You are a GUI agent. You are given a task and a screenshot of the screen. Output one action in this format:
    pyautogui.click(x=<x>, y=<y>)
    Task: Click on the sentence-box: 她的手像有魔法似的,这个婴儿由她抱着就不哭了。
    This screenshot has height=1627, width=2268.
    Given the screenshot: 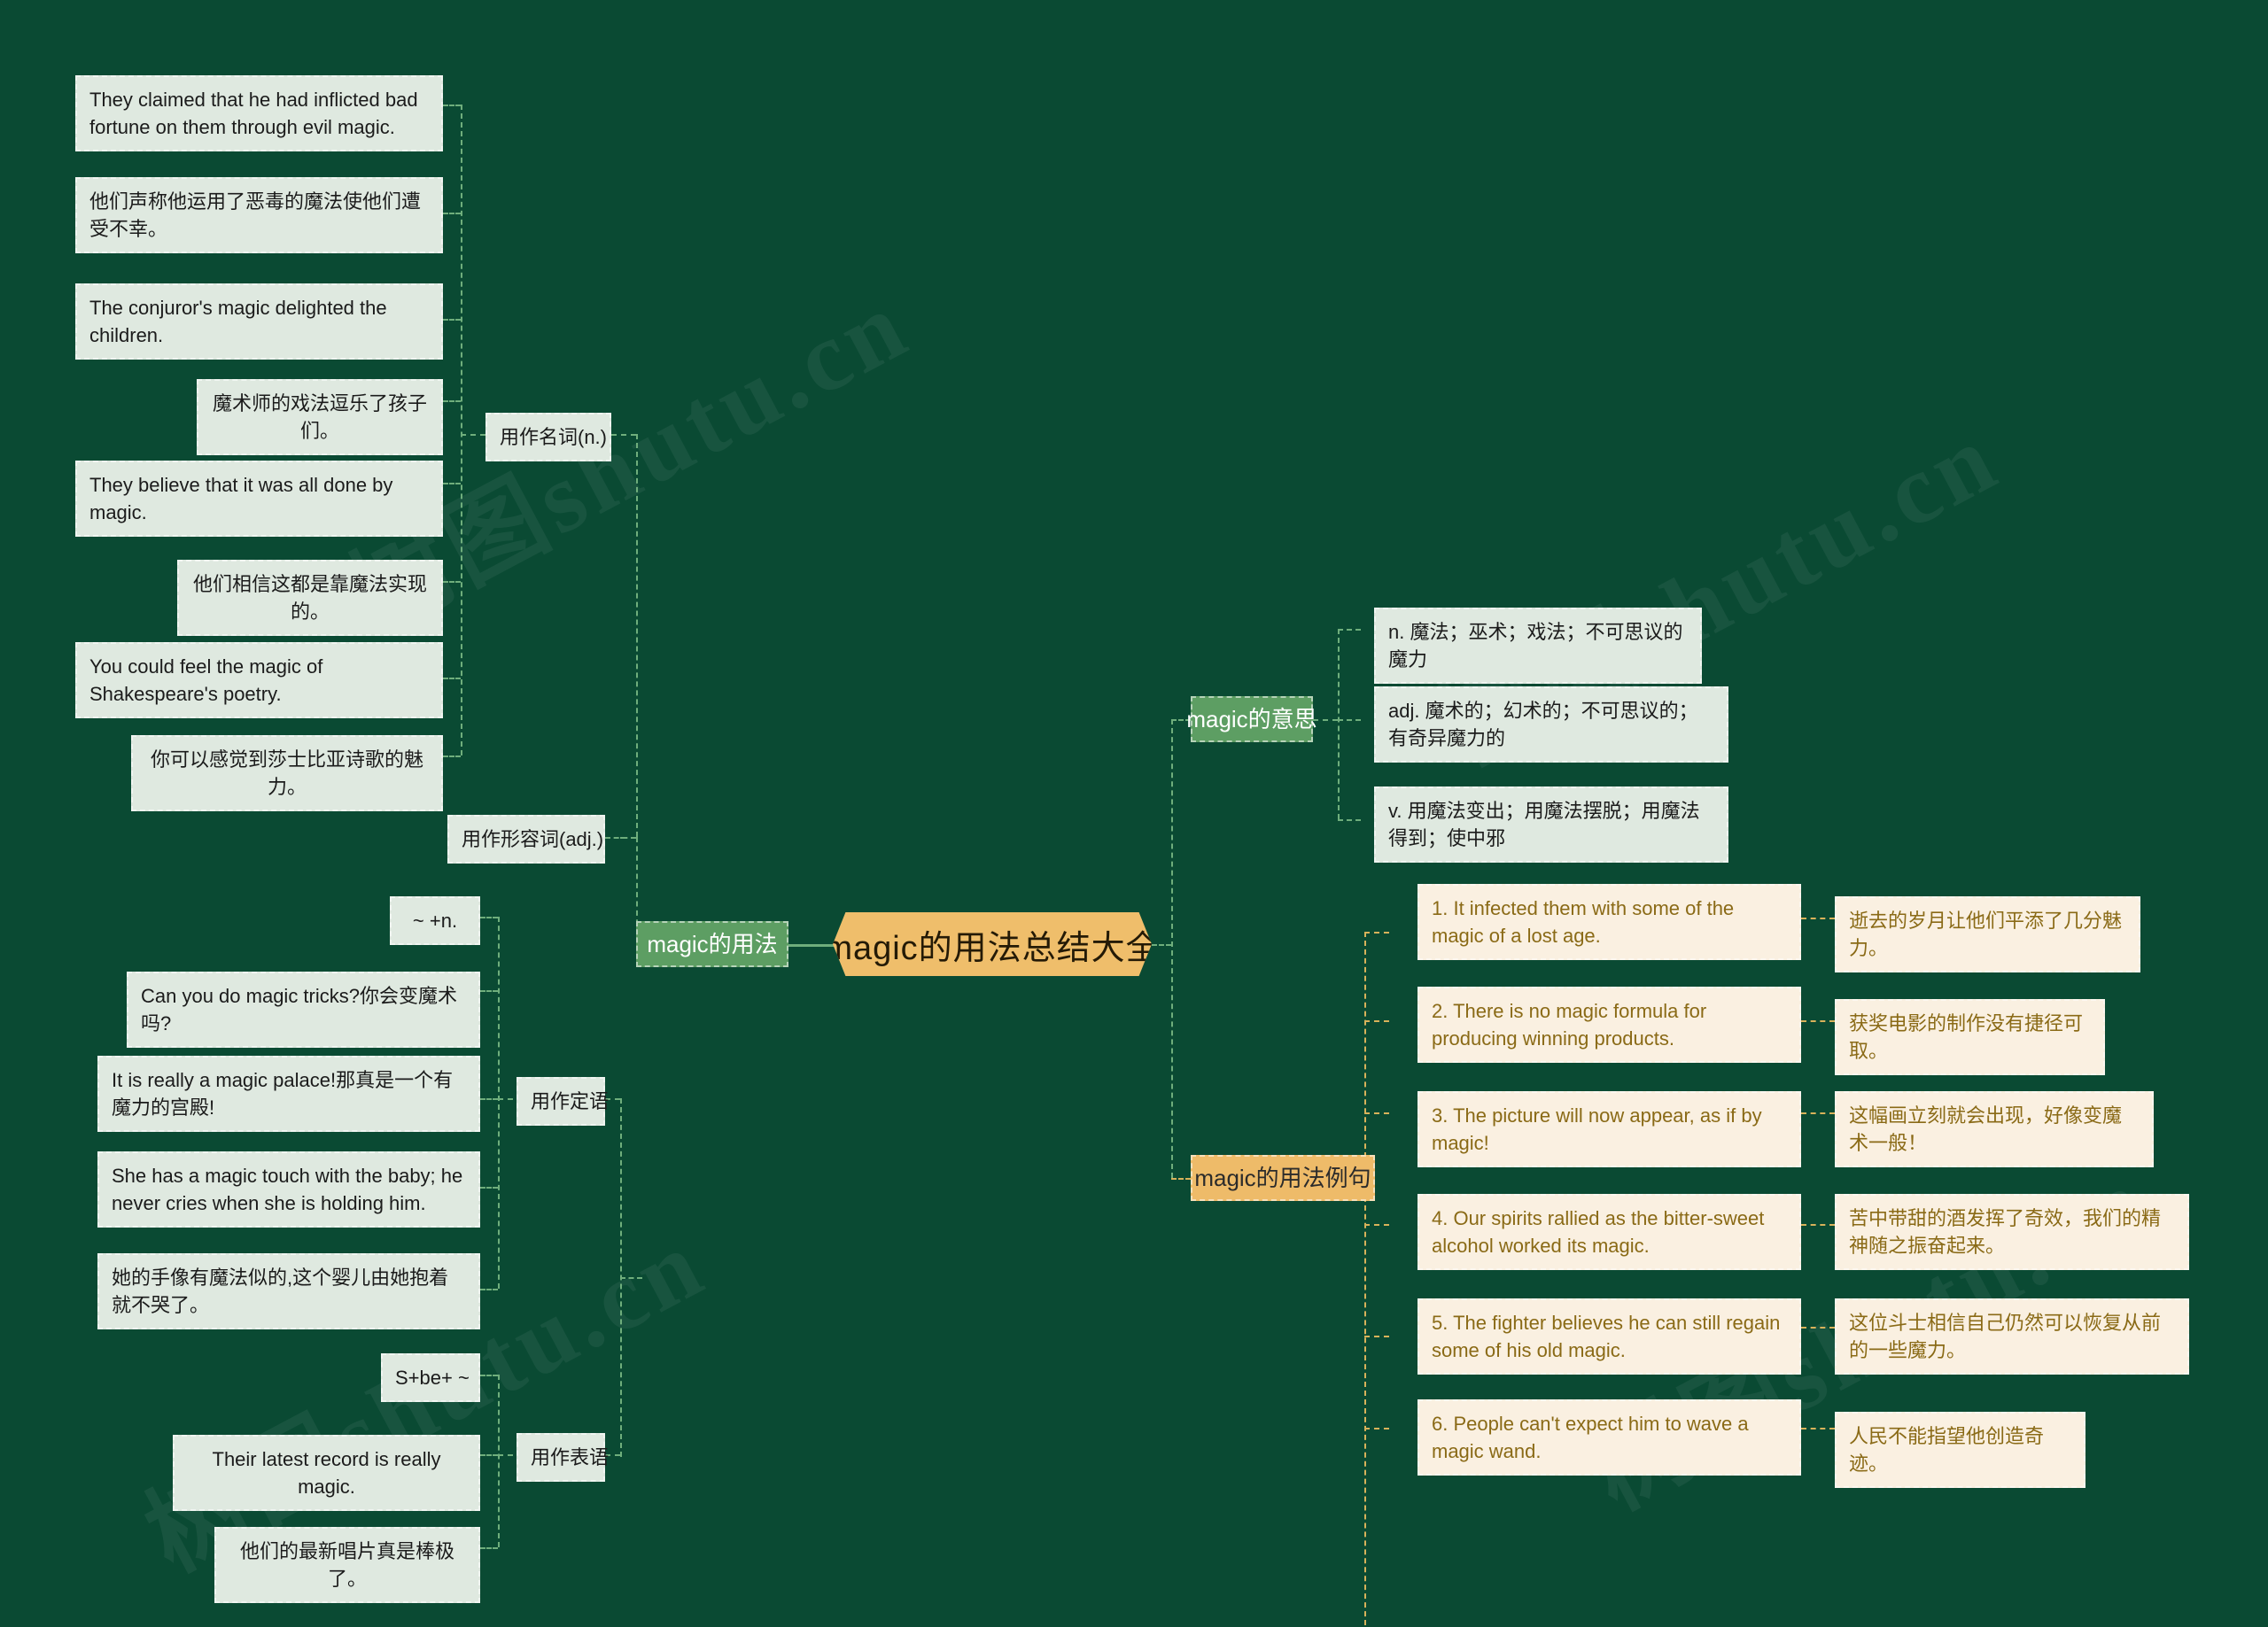 What is the action you would take?
    pyautogui.click(x=288, y=1291)
    